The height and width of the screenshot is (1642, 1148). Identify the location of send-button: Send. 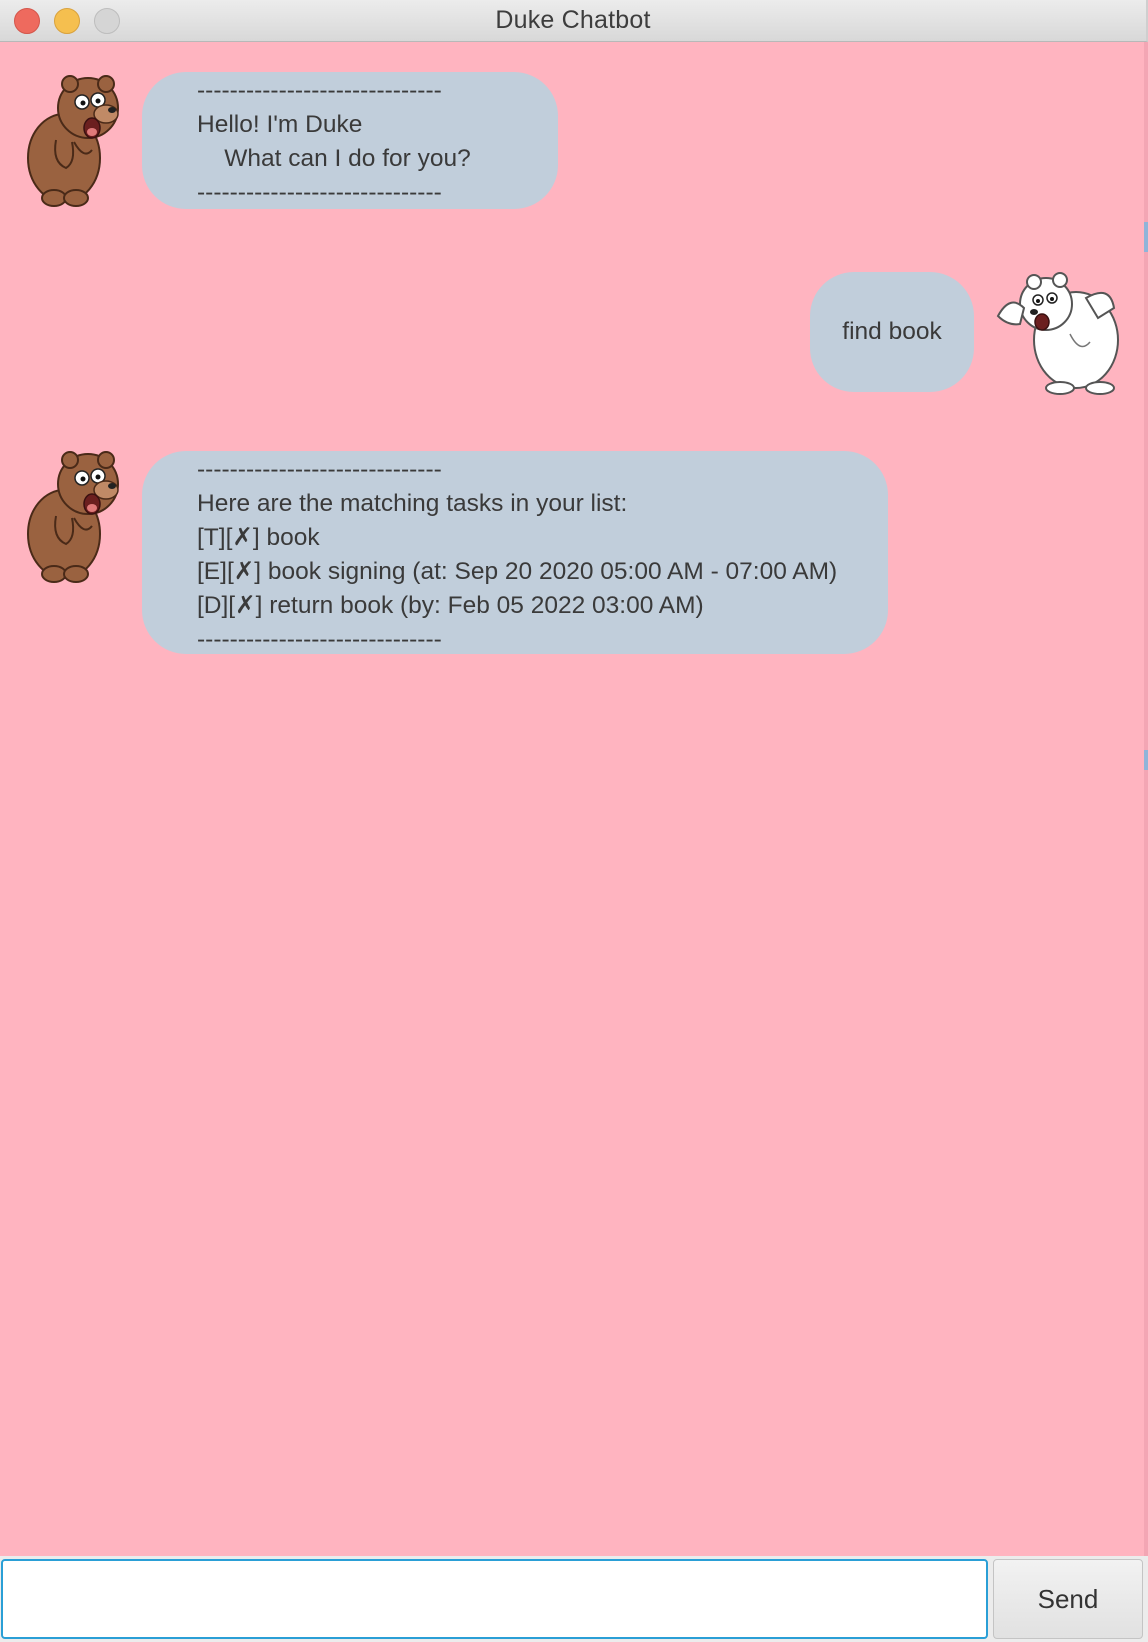
(1068, 1599).